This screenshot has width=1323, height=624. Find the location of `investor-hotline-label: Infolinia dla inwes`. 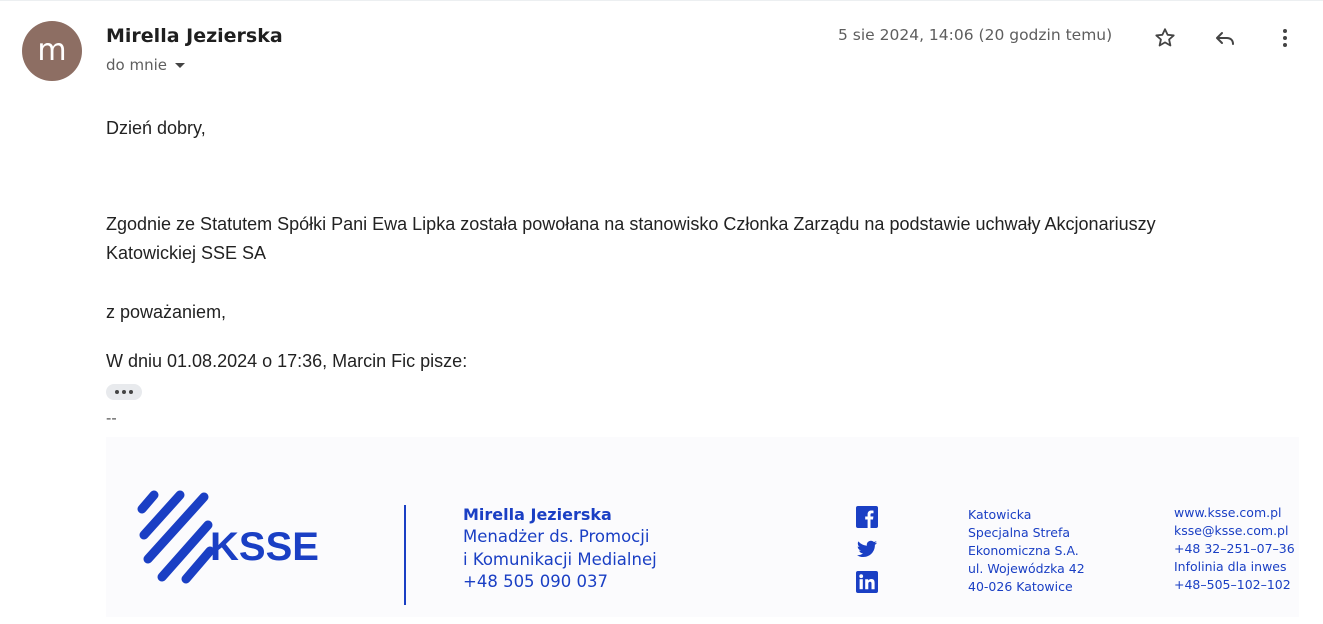

investor-hotline-label: Infolinia dla inwes is located at coordinates (1230, 566).